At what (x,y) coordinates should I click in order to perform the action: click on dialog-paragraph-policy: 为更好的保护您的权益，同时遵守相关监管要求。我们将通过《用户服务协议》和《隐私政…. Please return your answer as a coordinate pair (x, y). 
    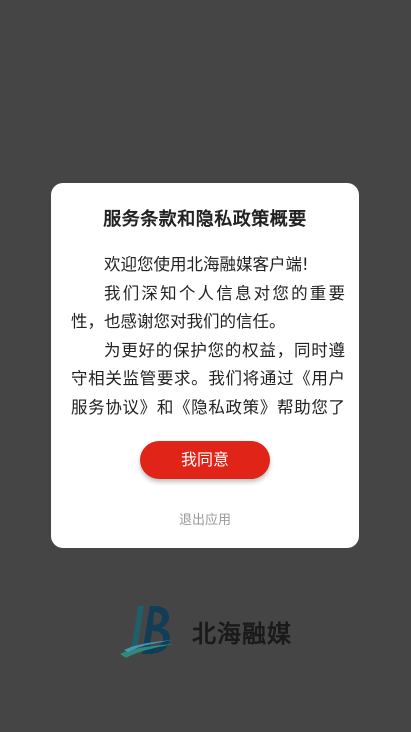
    Looking at the image, I should click on (208, 378).